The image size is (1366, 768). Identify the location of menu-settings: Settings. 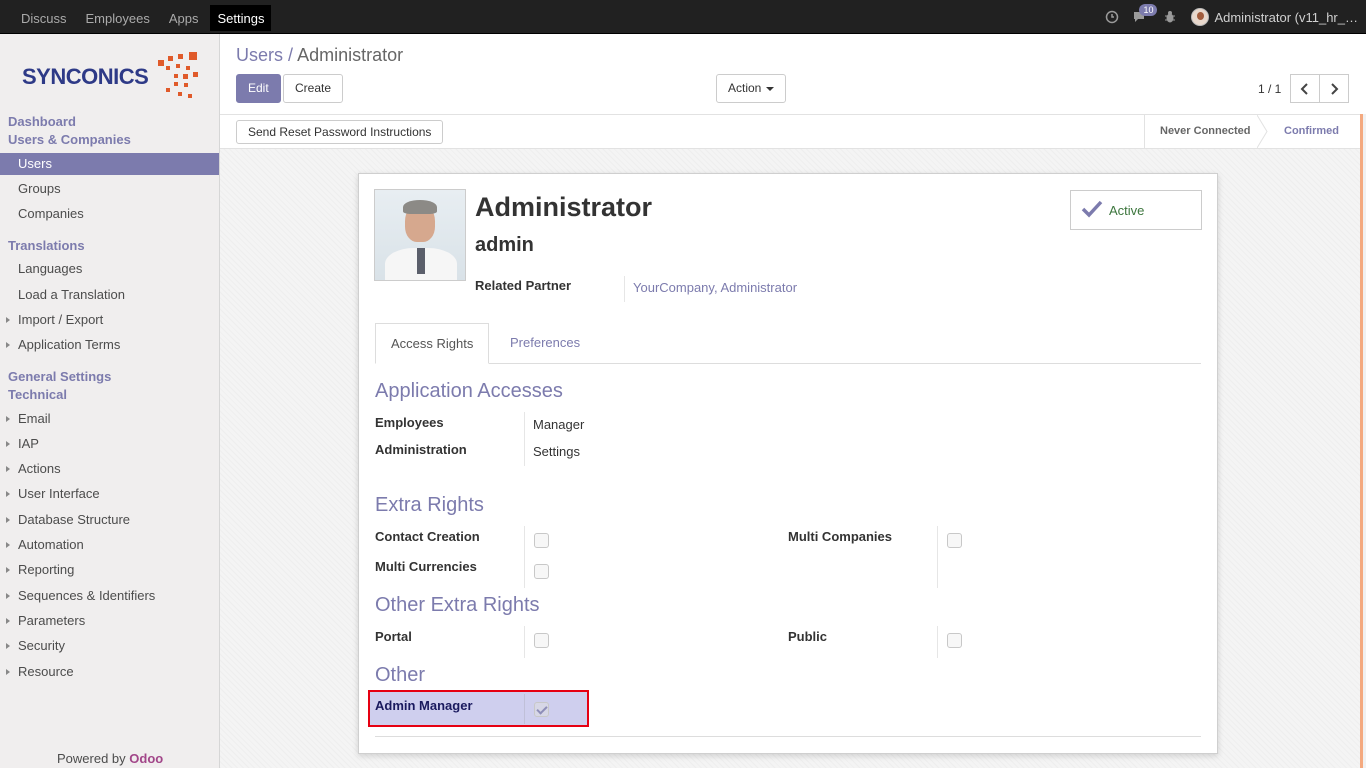
(241, 18).